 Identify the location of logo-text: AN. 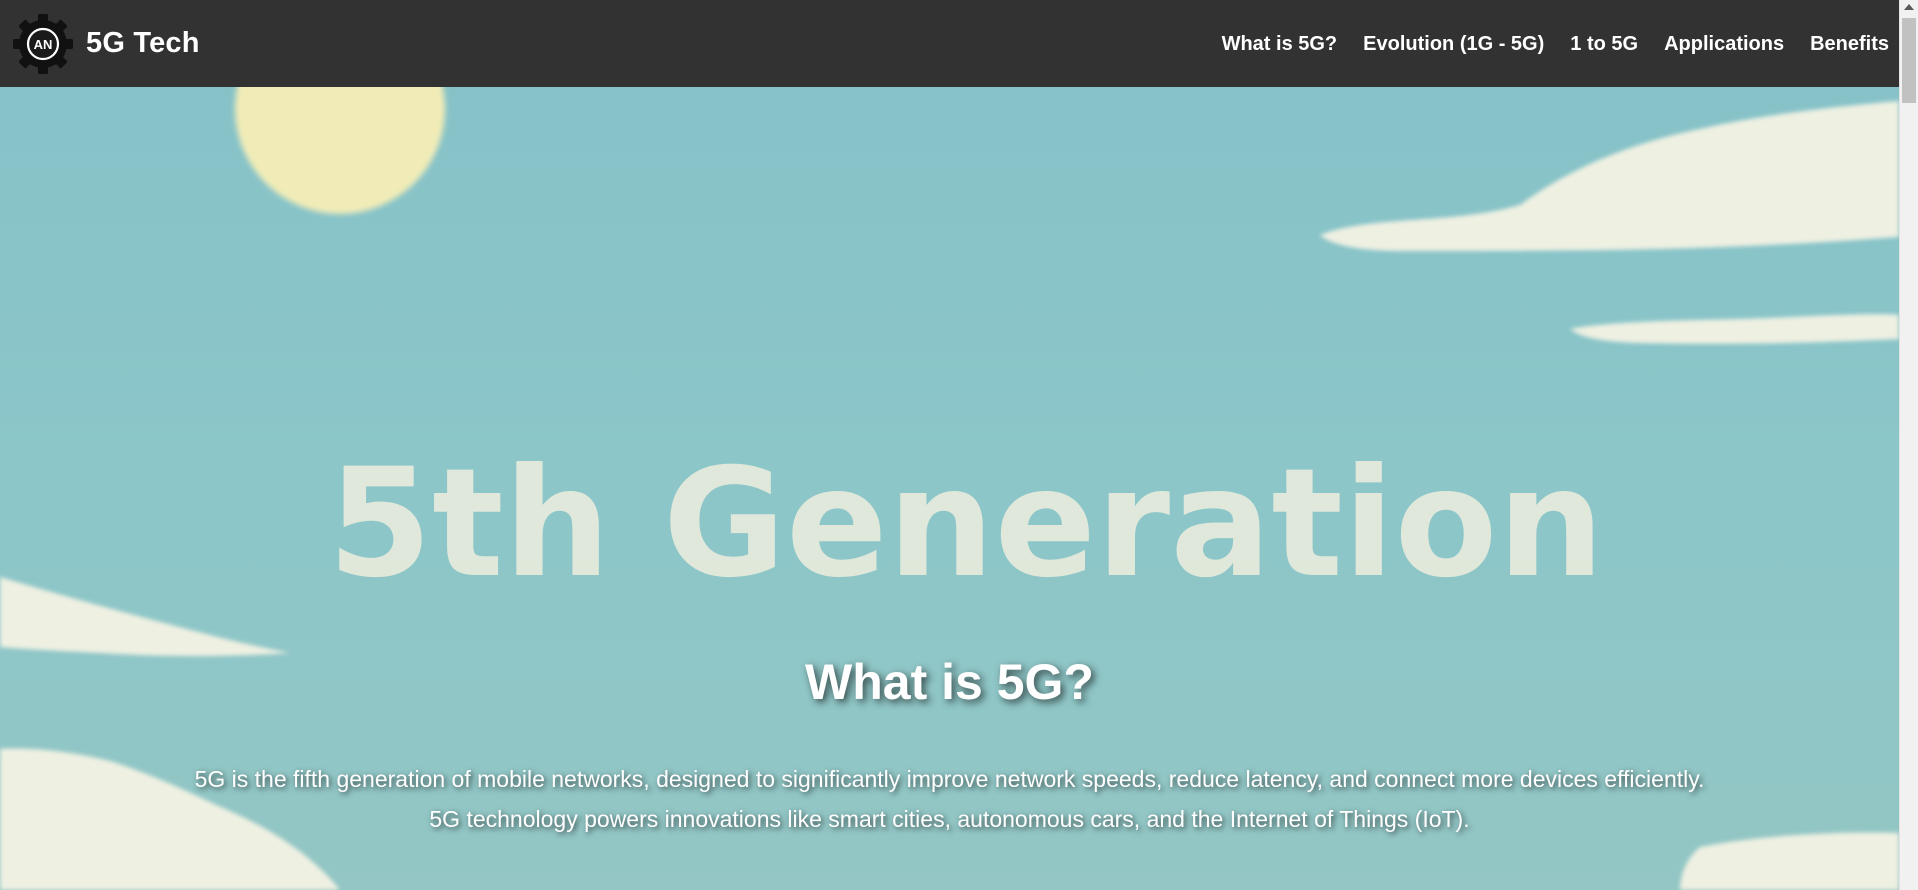
(43, 44).